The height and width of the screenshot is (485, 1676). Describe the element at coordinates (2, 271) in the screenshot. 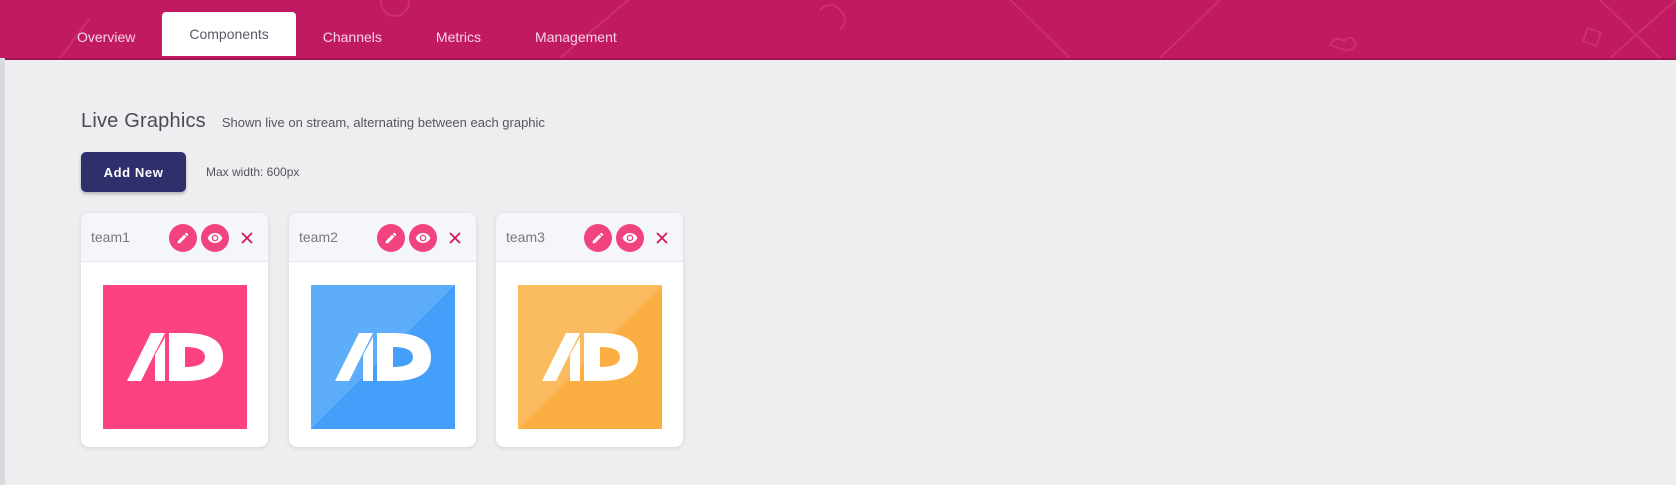

I see `left-rail` at that location.